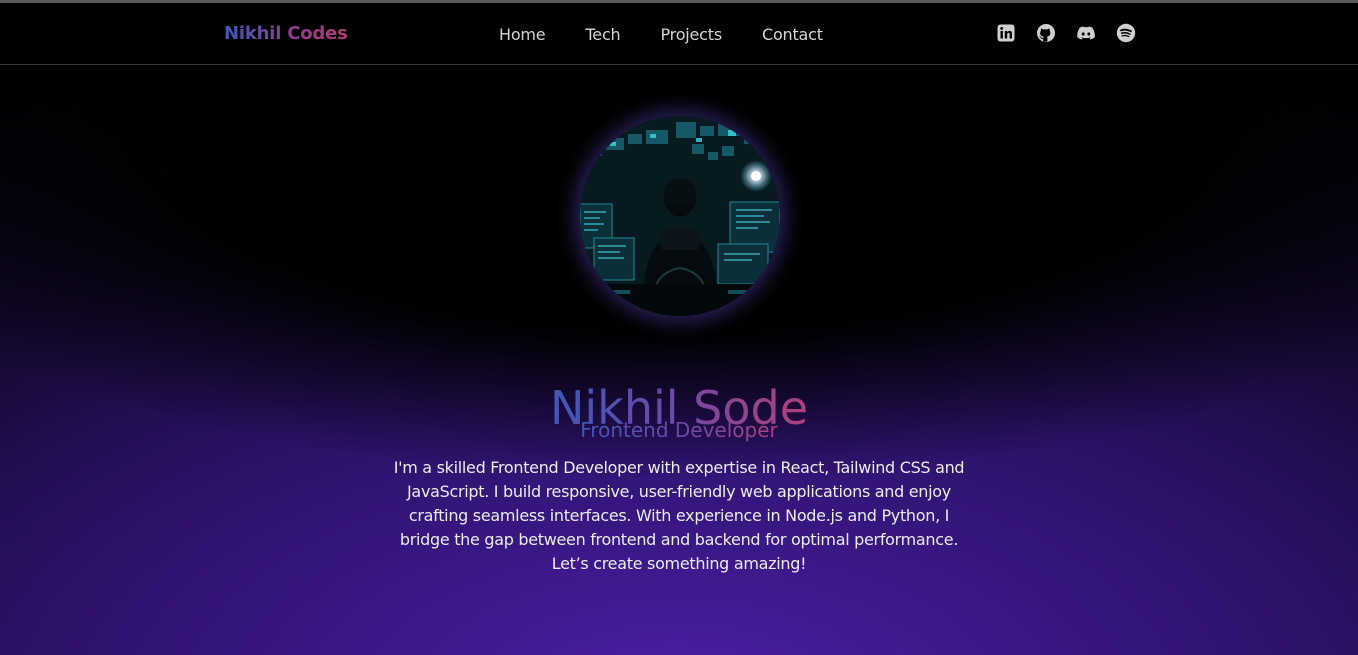 The image size is (1358, 655). Describe the element at coordinates (692, 34) in the screenshot. I see `nav-link-projects: Projects` at that location.